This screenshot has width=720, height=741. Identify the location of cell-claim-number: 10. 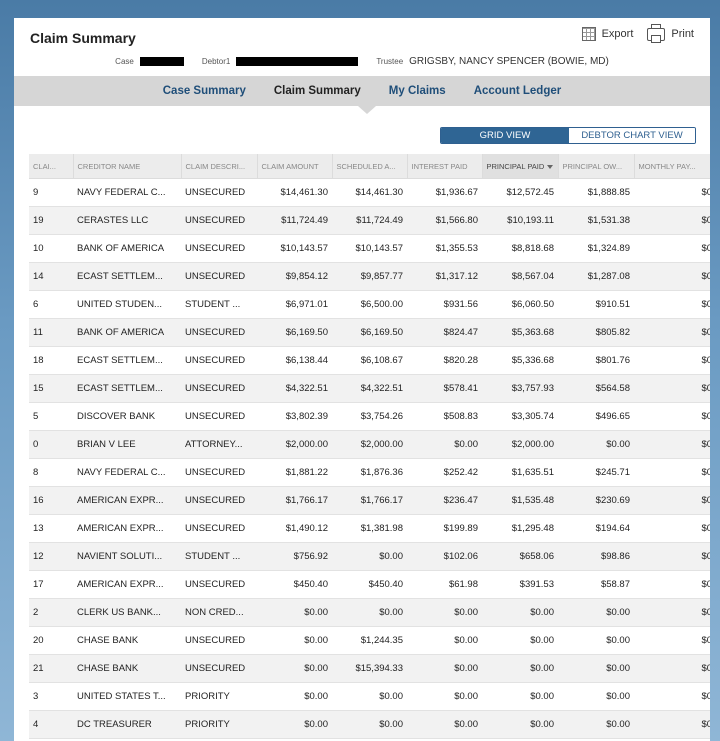
(51, 248).